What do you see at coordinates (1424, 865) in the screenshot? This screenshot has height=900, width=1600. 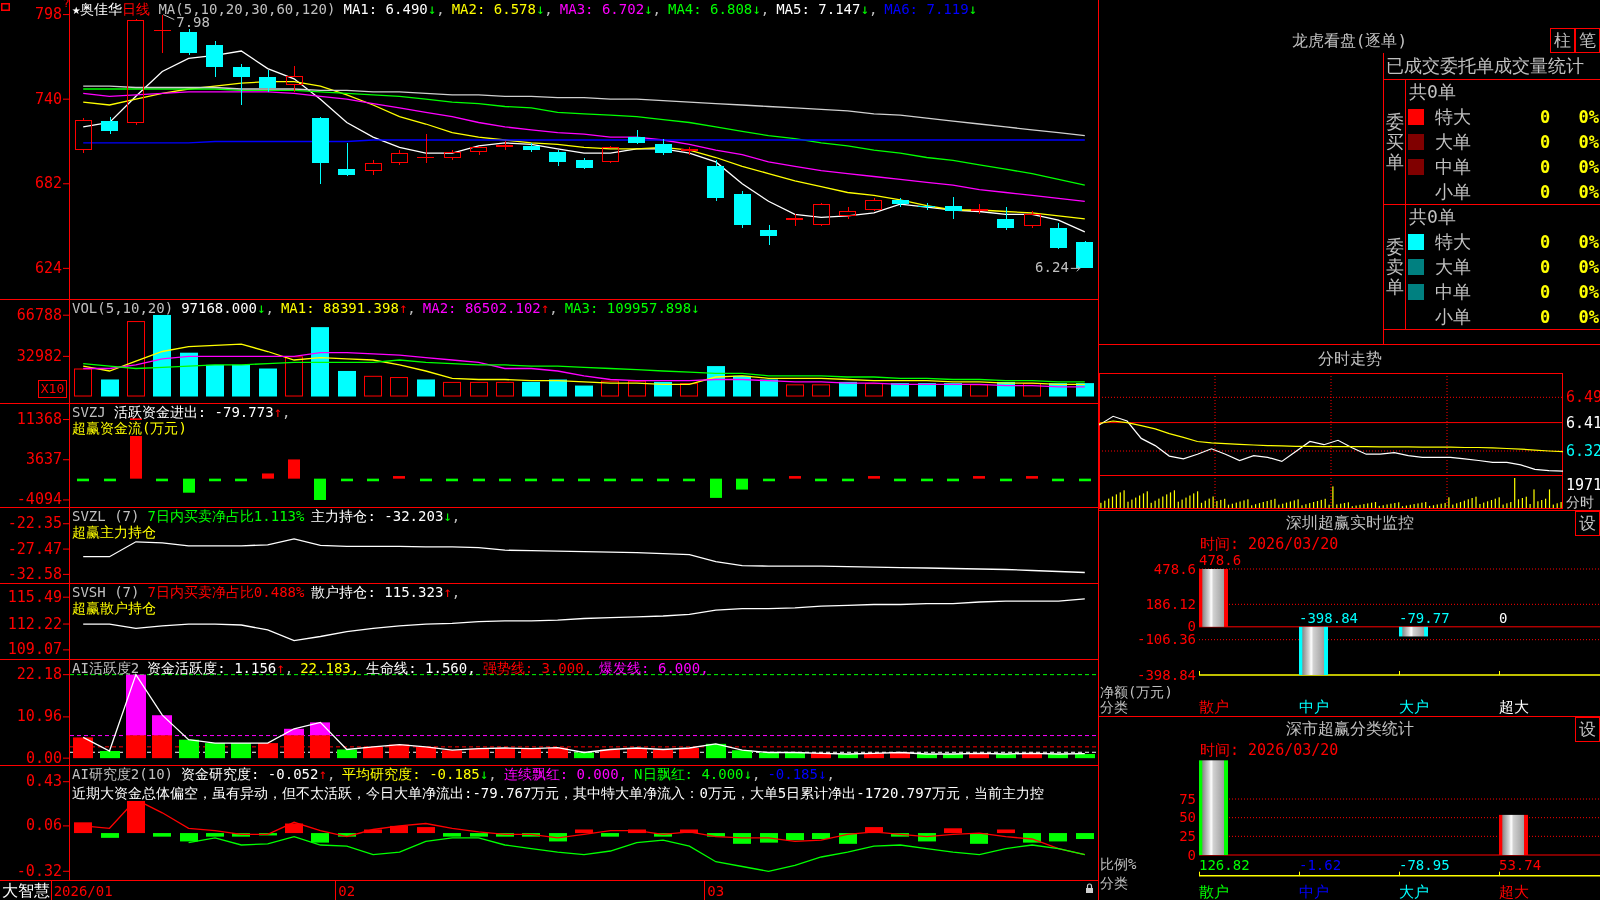 I see `value-label: -78.95` at bounding box center [1424, 865].